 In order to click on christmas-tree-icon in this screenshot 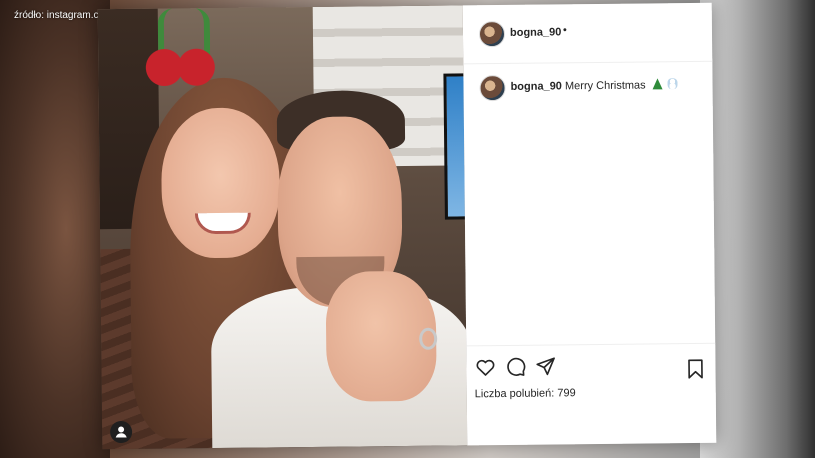, I will do `click(657, 84)`.